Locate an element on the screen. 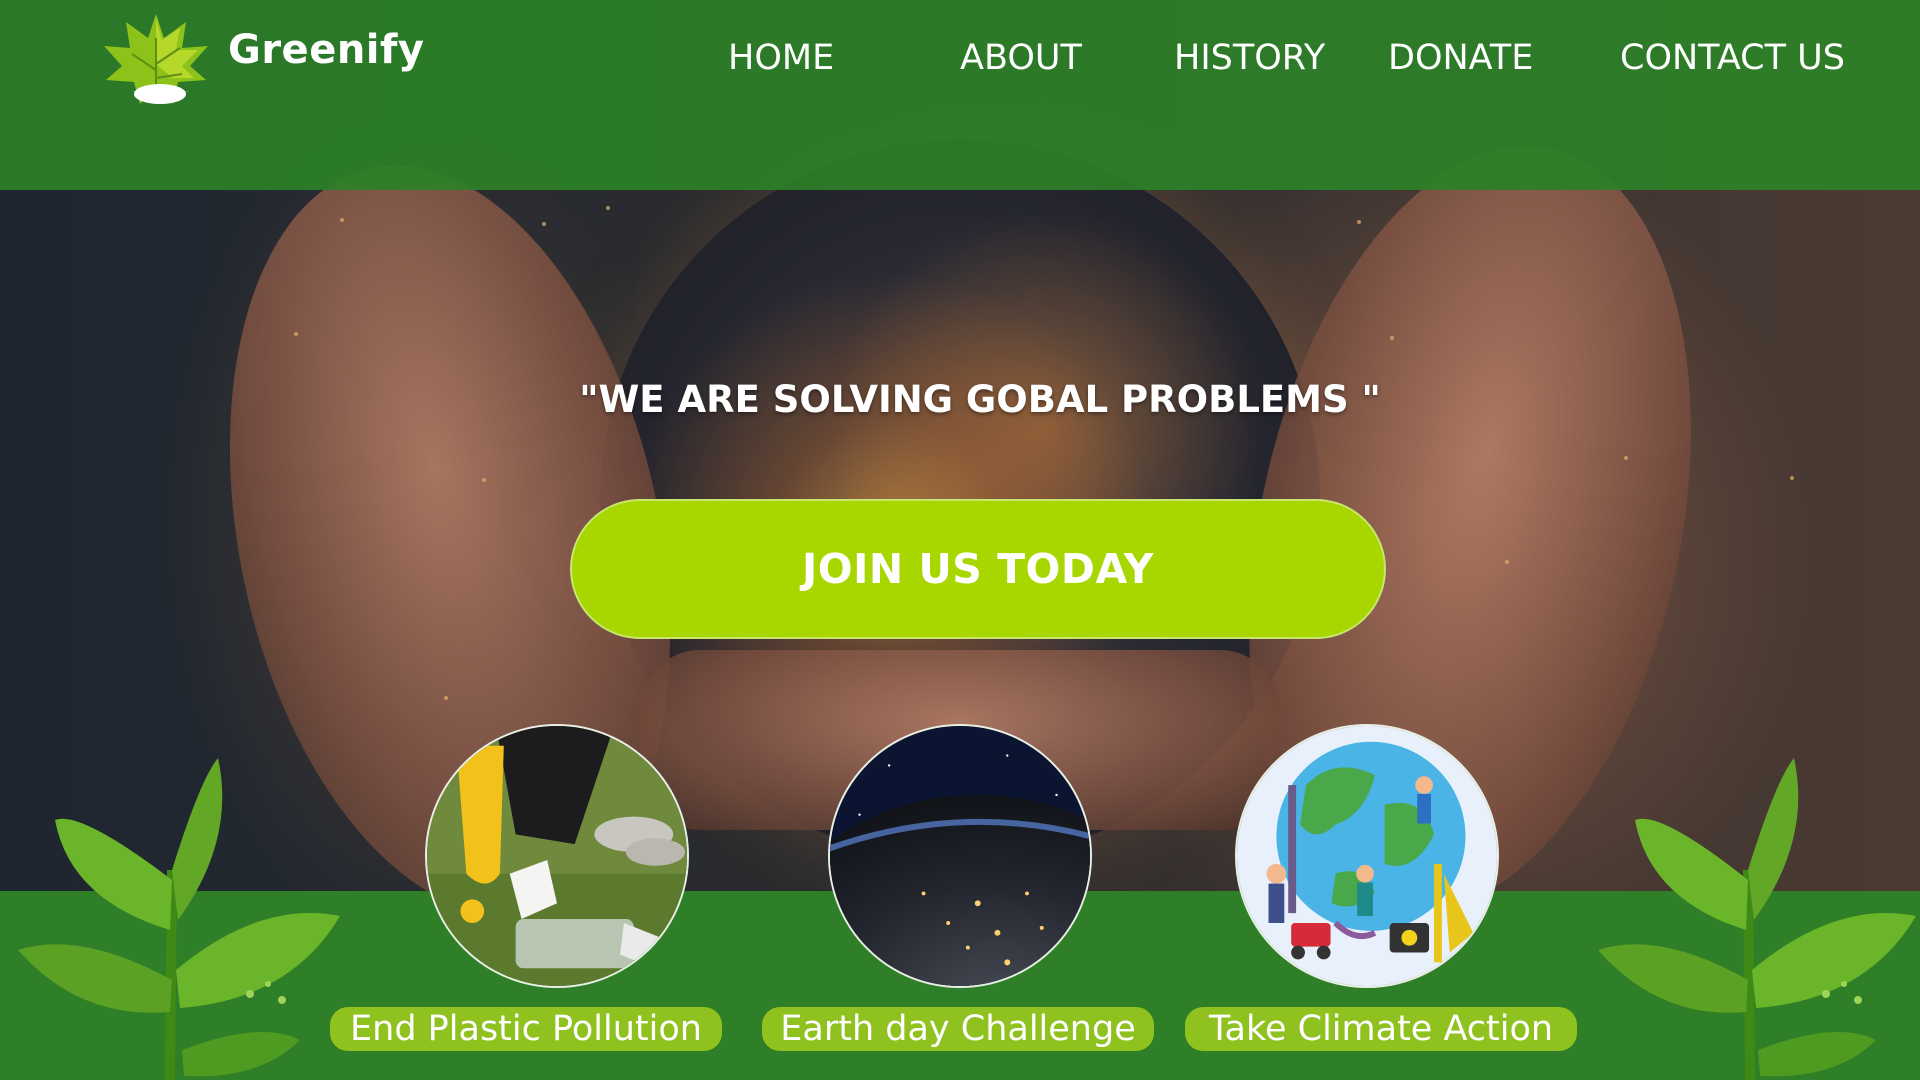 This screenshot has width=1920, height=1080. earth-at-night-image-art is located at coordinates (960, 856).